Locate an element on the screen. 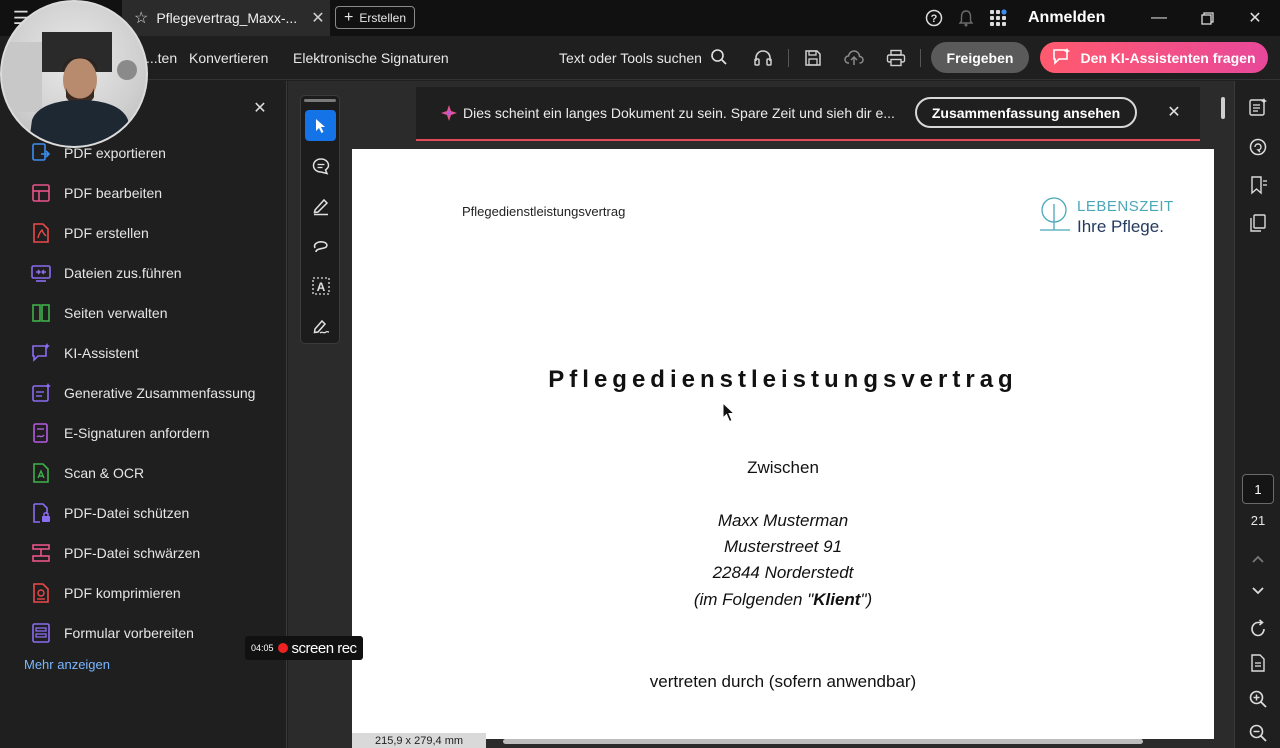  vertical-scrollbar is located at coordinates (1223, 108).